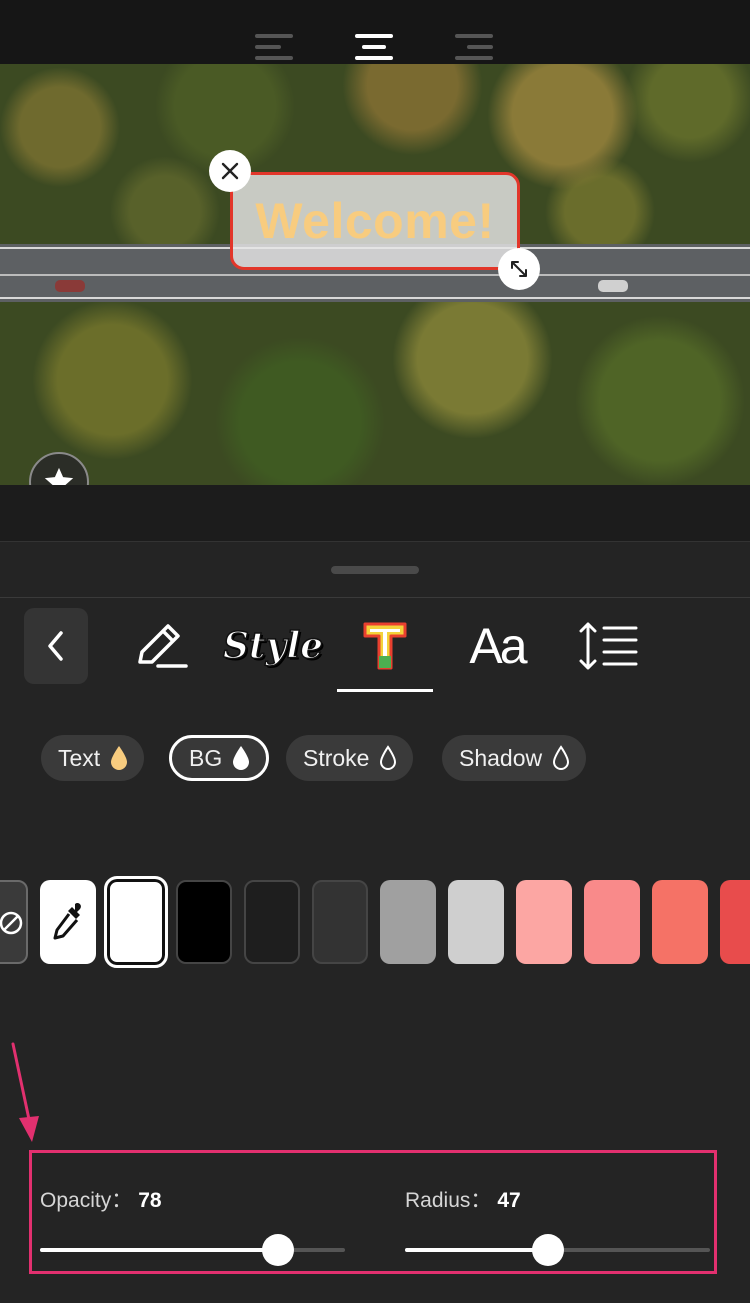  Describe the element at coordinates (385, 690) in the screenshot. I see `selected-tab-indicator` at that location.